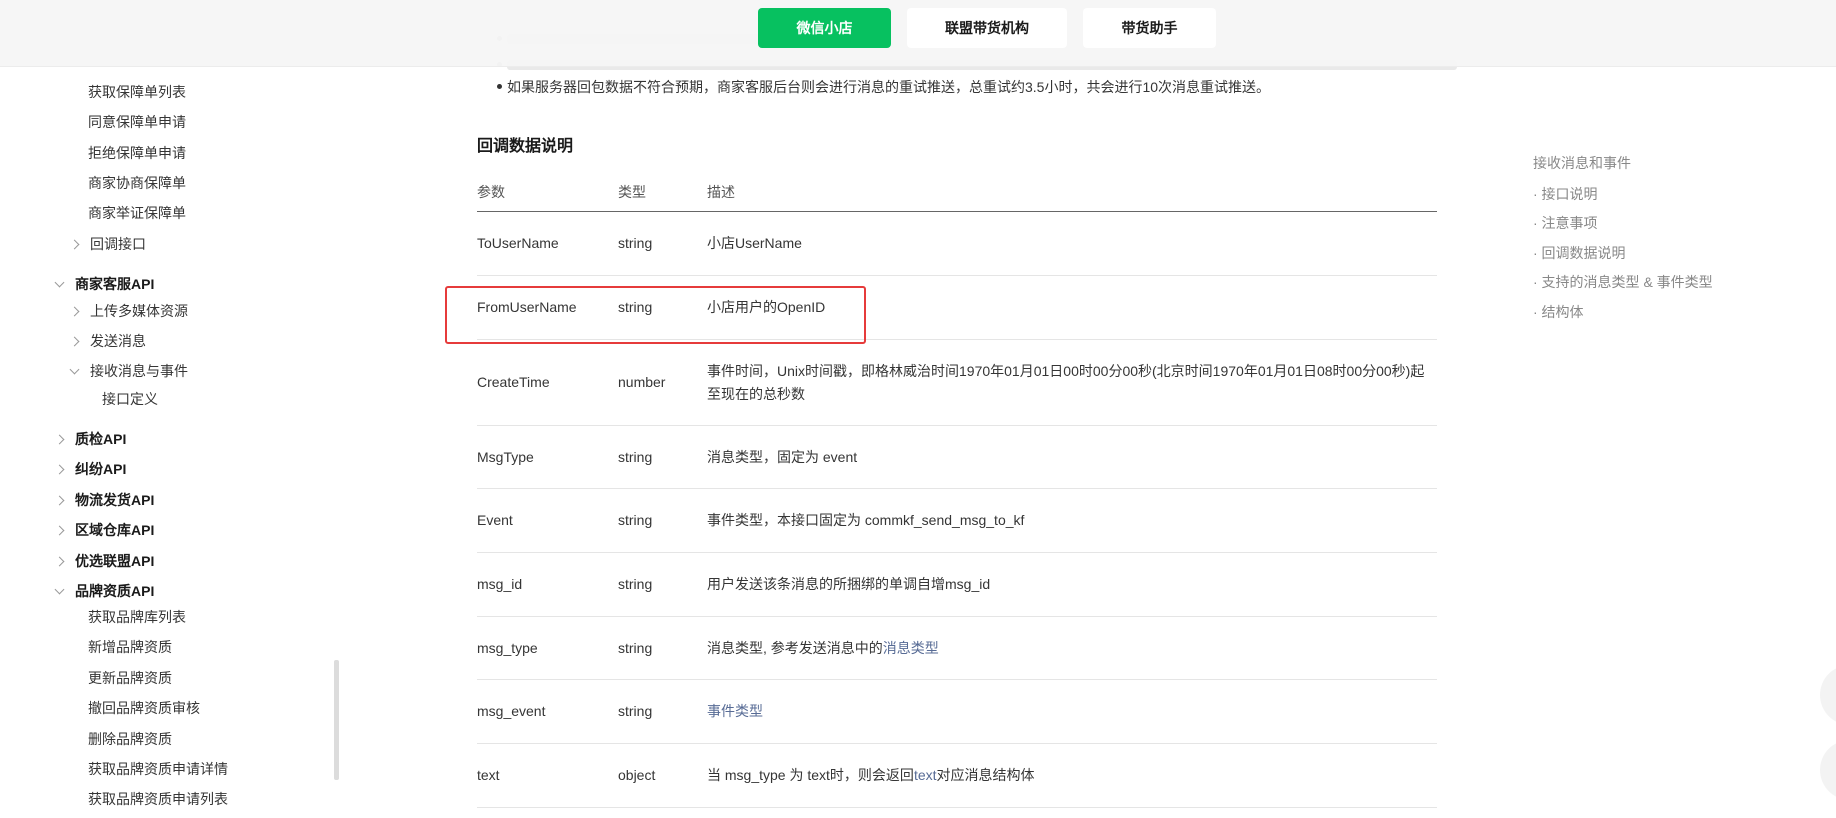 The width and height of the screenshot is (1836, 818). I want to click on sidebar-item-update-brand: 更新品牌资质, so click(130, 678).